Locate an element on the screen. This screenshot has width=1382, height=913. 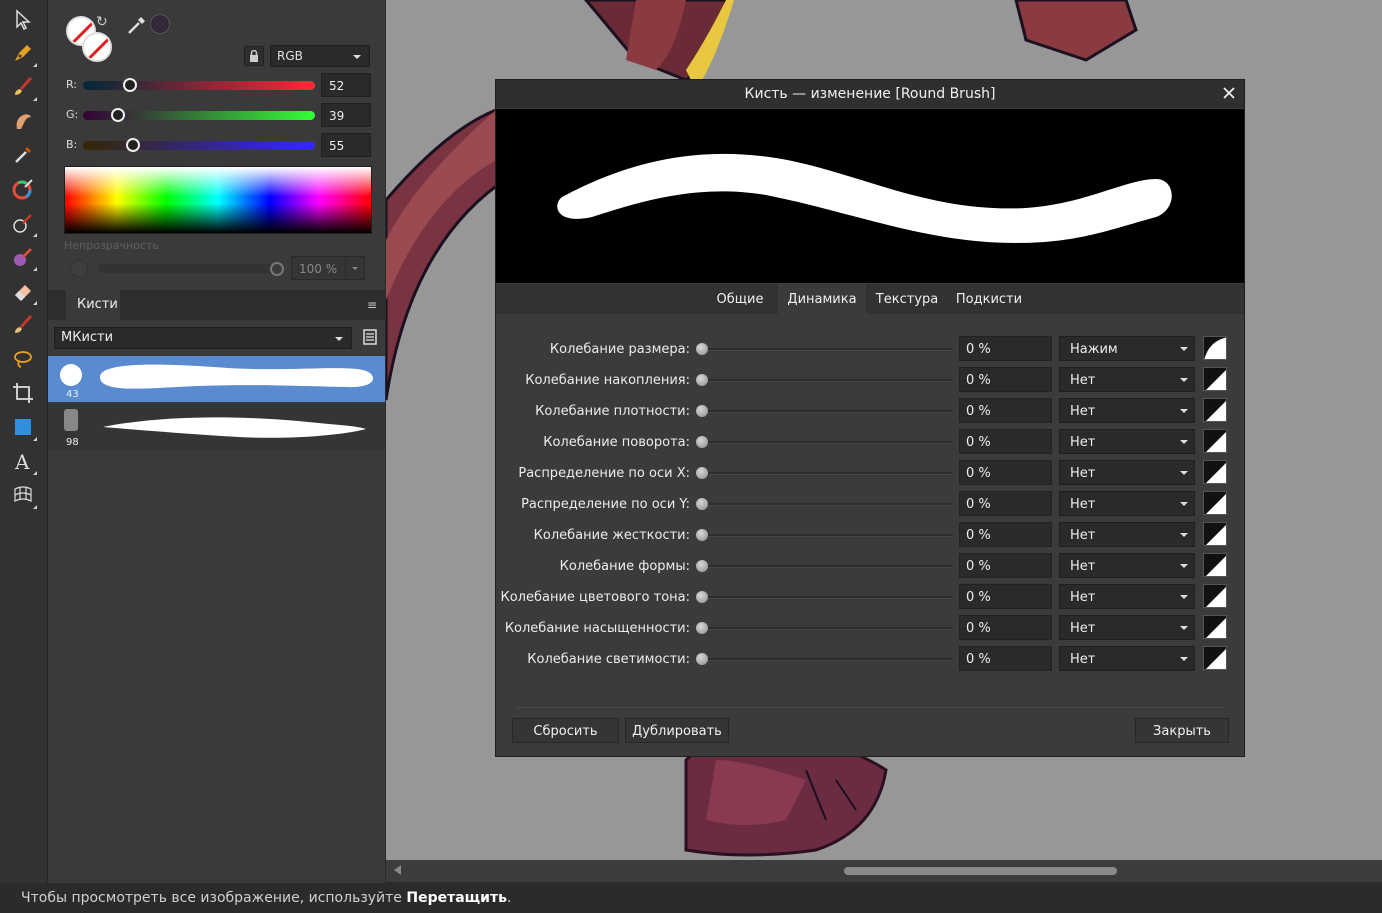
blue-value-field: 55 is located at coordinates (346, 145).